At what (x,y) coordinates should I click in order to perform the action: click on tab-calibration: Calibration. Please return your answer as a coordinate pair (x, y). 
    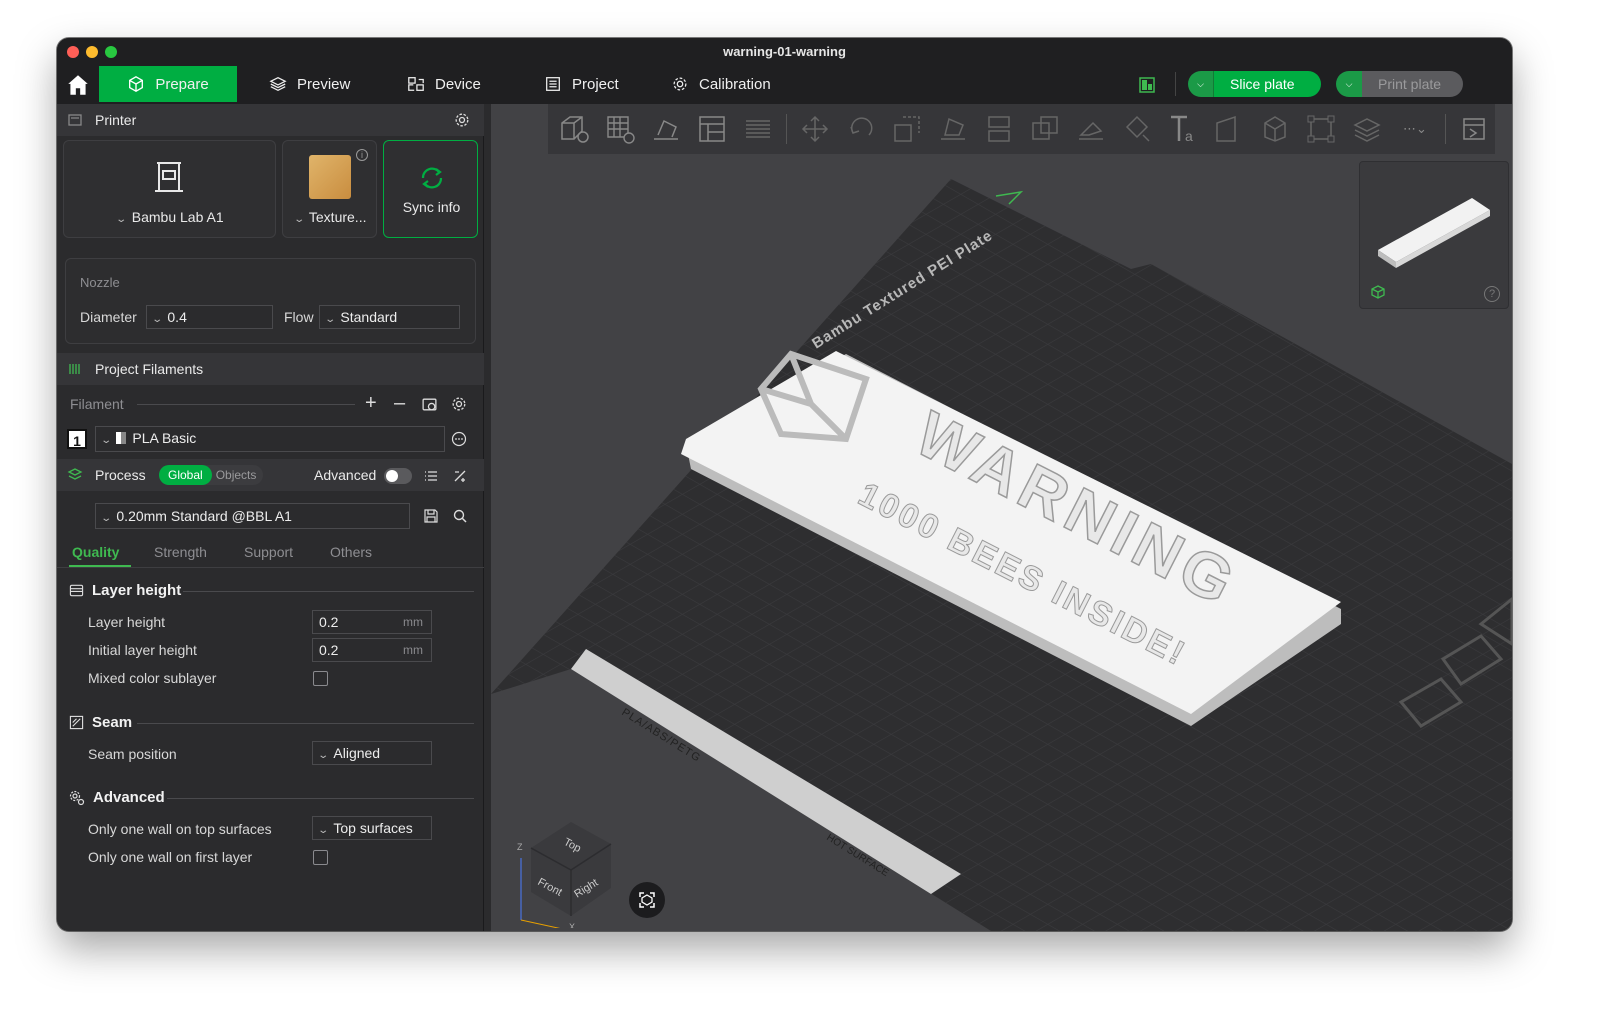
    Looking at the image, I should click on (721, 84).